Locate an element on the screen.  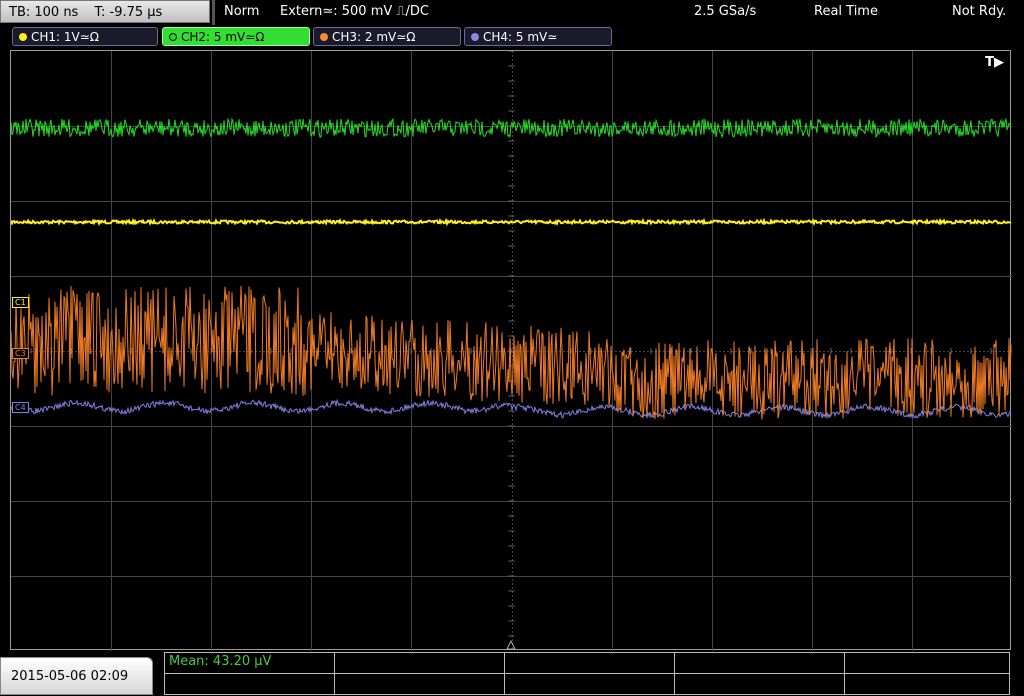
ch3-dot-icon is located at coordinates (324, 37).